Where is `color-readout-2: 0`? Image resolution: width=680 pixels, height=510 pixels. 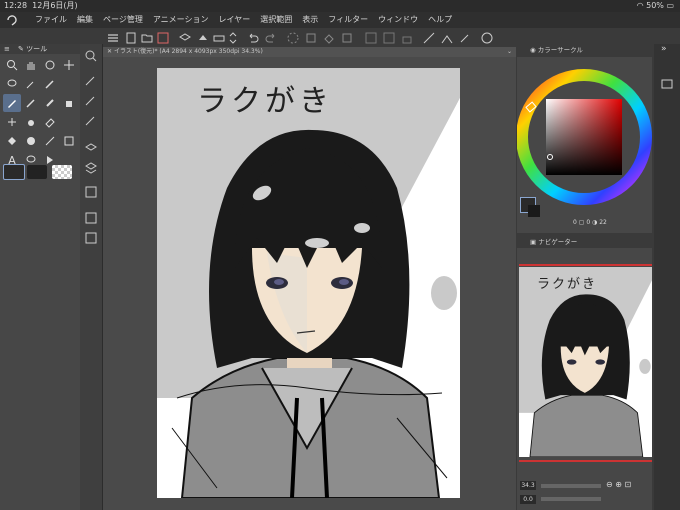
color-readout-2: 0 is located at coordinates (588, 222).